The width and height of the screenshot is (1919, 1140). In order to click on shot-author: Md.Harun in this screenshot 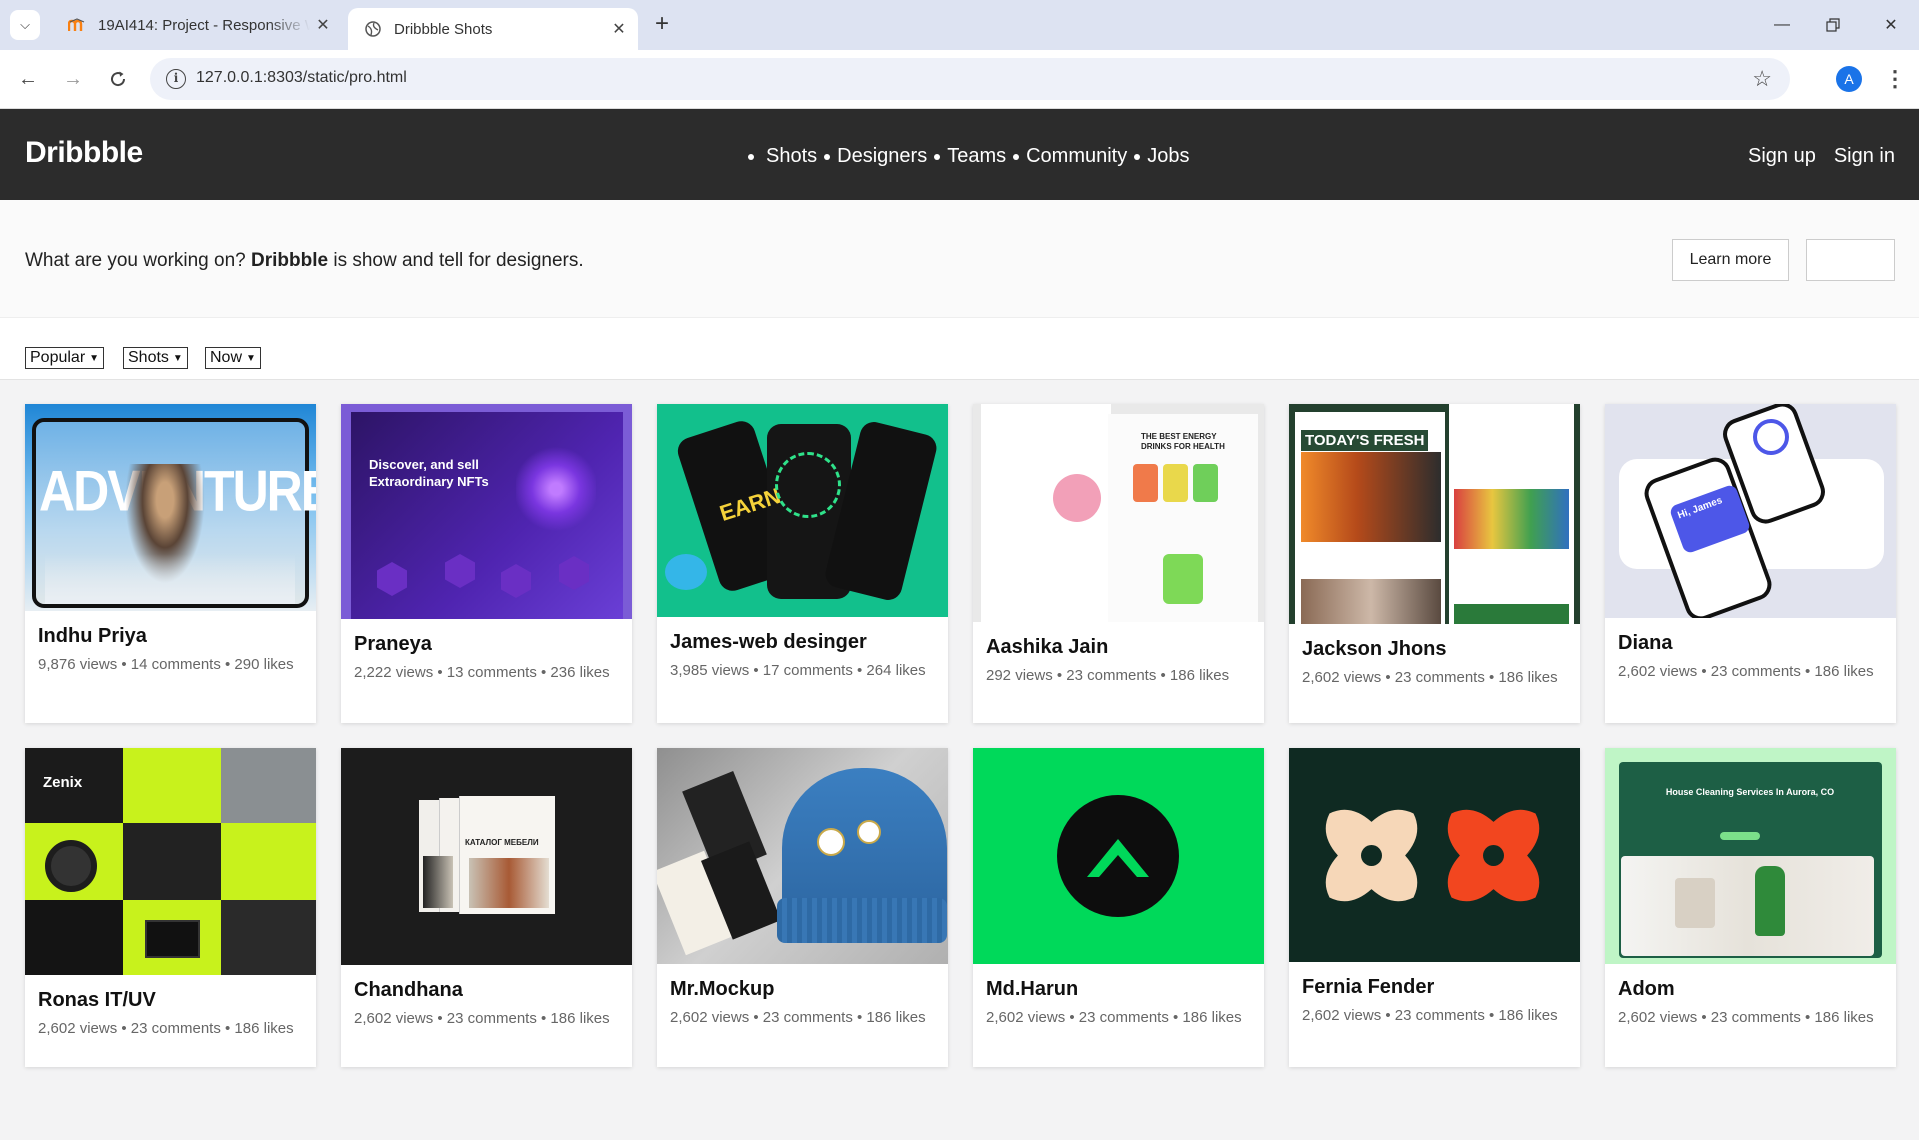, I will do `click(1118, 989)`.